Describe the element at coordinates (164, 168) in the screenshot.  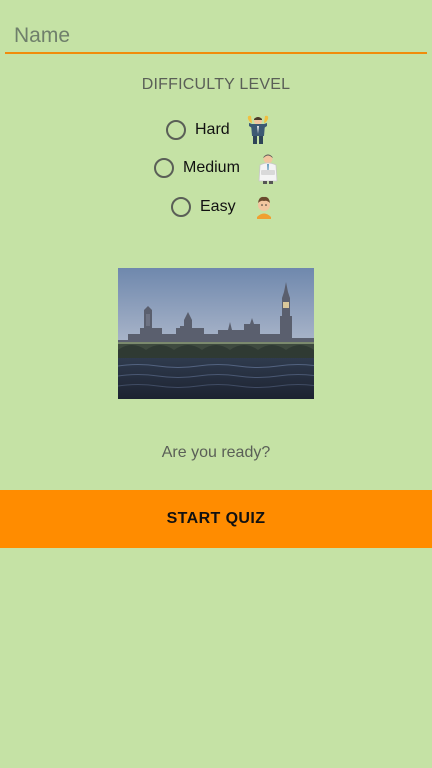
I see `radio-button-medium` at that location.